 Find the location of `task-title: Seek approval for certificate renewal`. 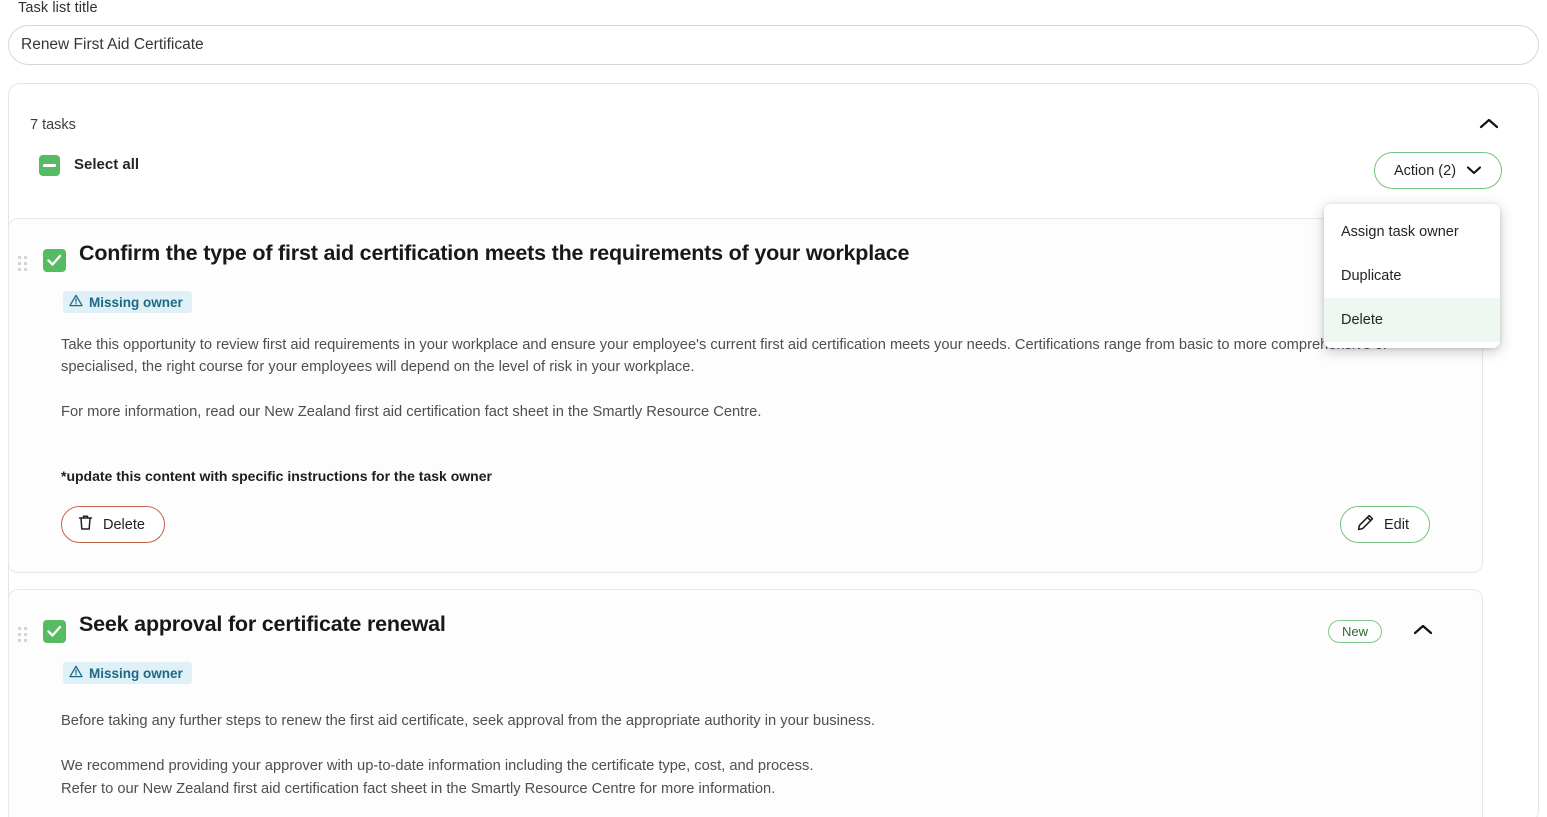

task-title: Seek approval for certificate renewal is located at coordinates (262, 624).